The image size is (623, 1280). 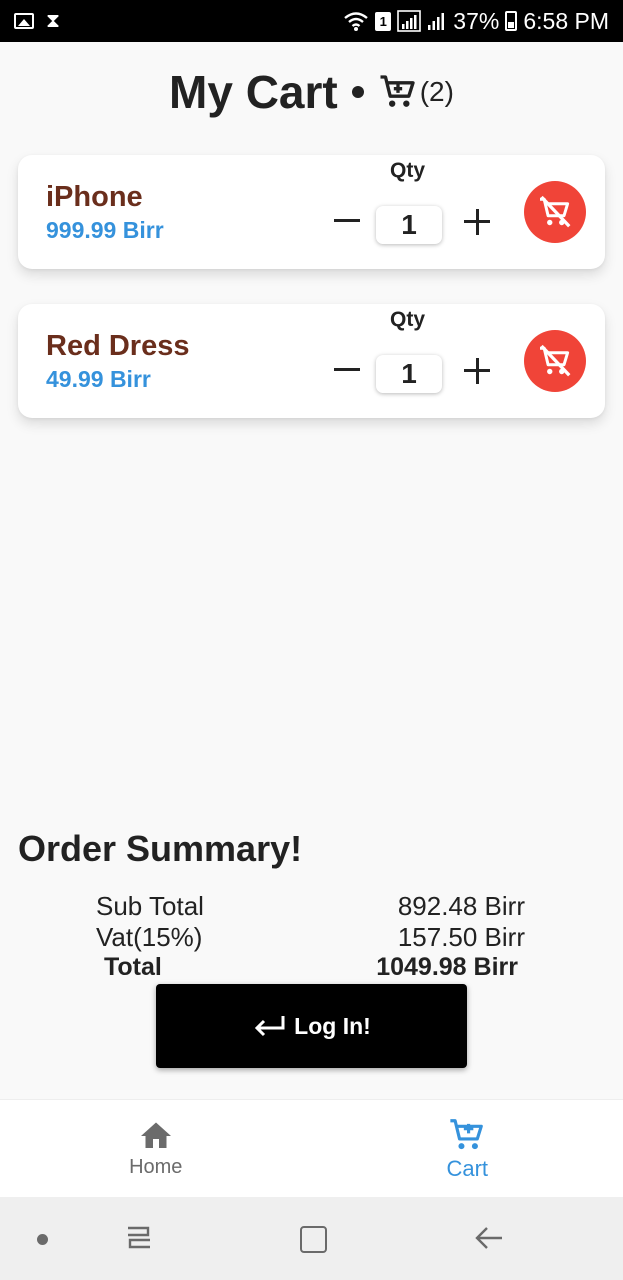 What do you see at coordinates (98, 379) in the screenshot?
I see `item-price: 49.99 Birr` at bounding box center [98, 379].